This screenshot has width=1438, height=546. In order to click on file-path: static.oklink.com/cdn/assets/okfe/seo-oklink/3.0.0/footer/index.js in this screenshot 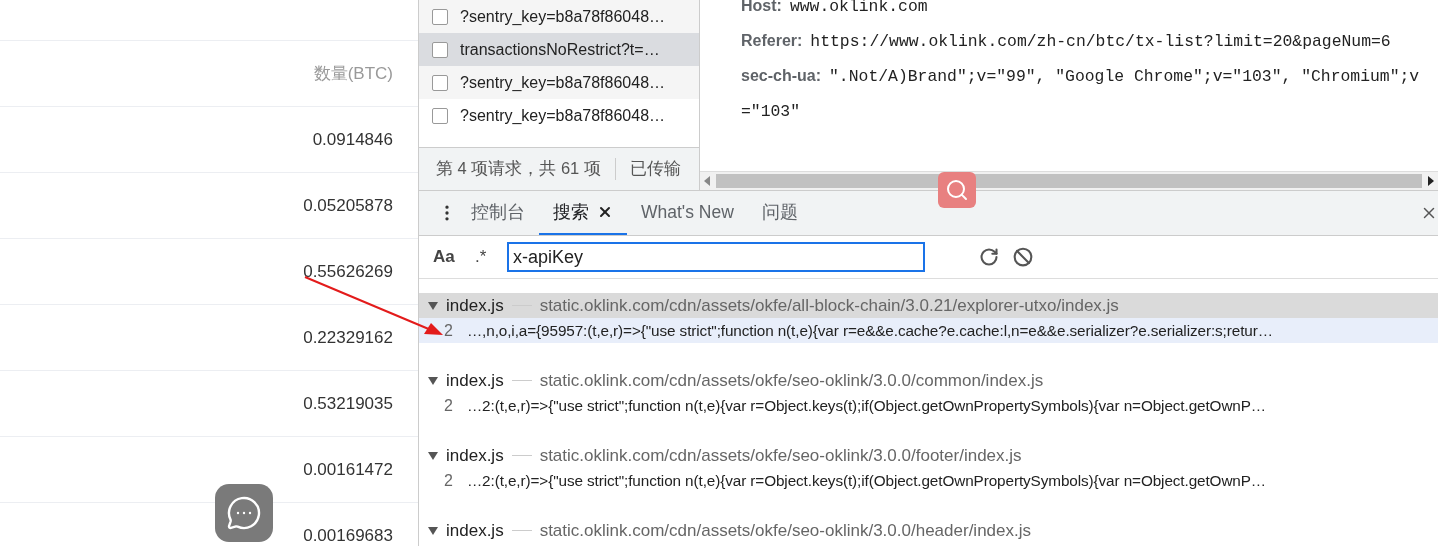, I will do `click(780, 455)`.